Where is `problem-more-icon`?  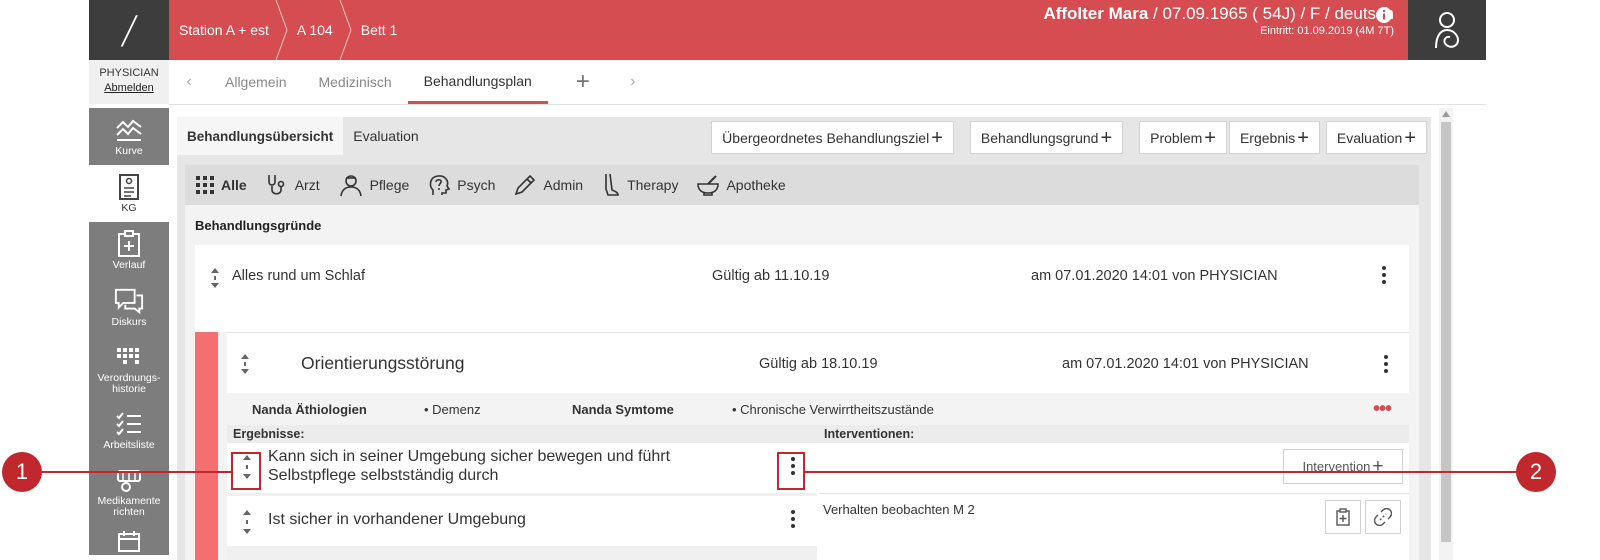
problem-more-icon is located at coordinates (1386, 364).